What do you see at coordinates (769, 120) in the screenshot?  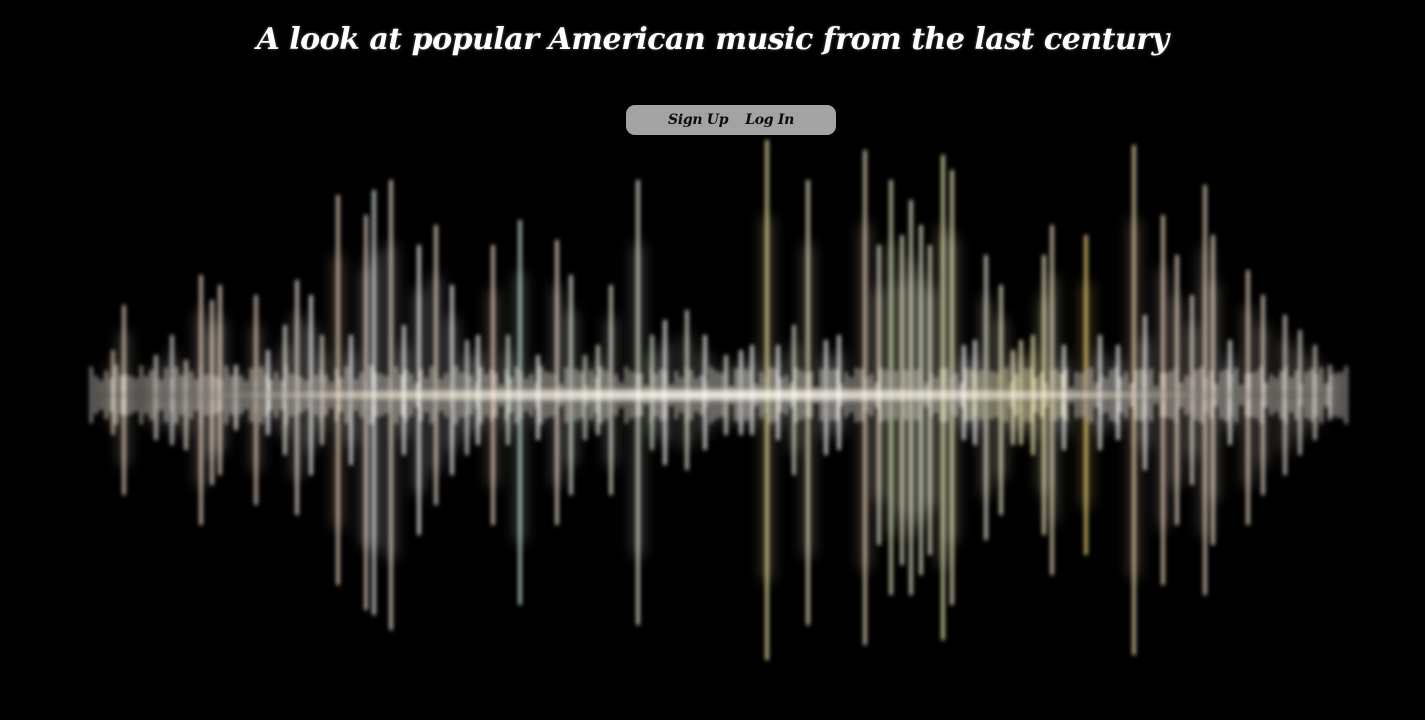 I see `log-in-link: Log In` at bounding box center [769, 120].